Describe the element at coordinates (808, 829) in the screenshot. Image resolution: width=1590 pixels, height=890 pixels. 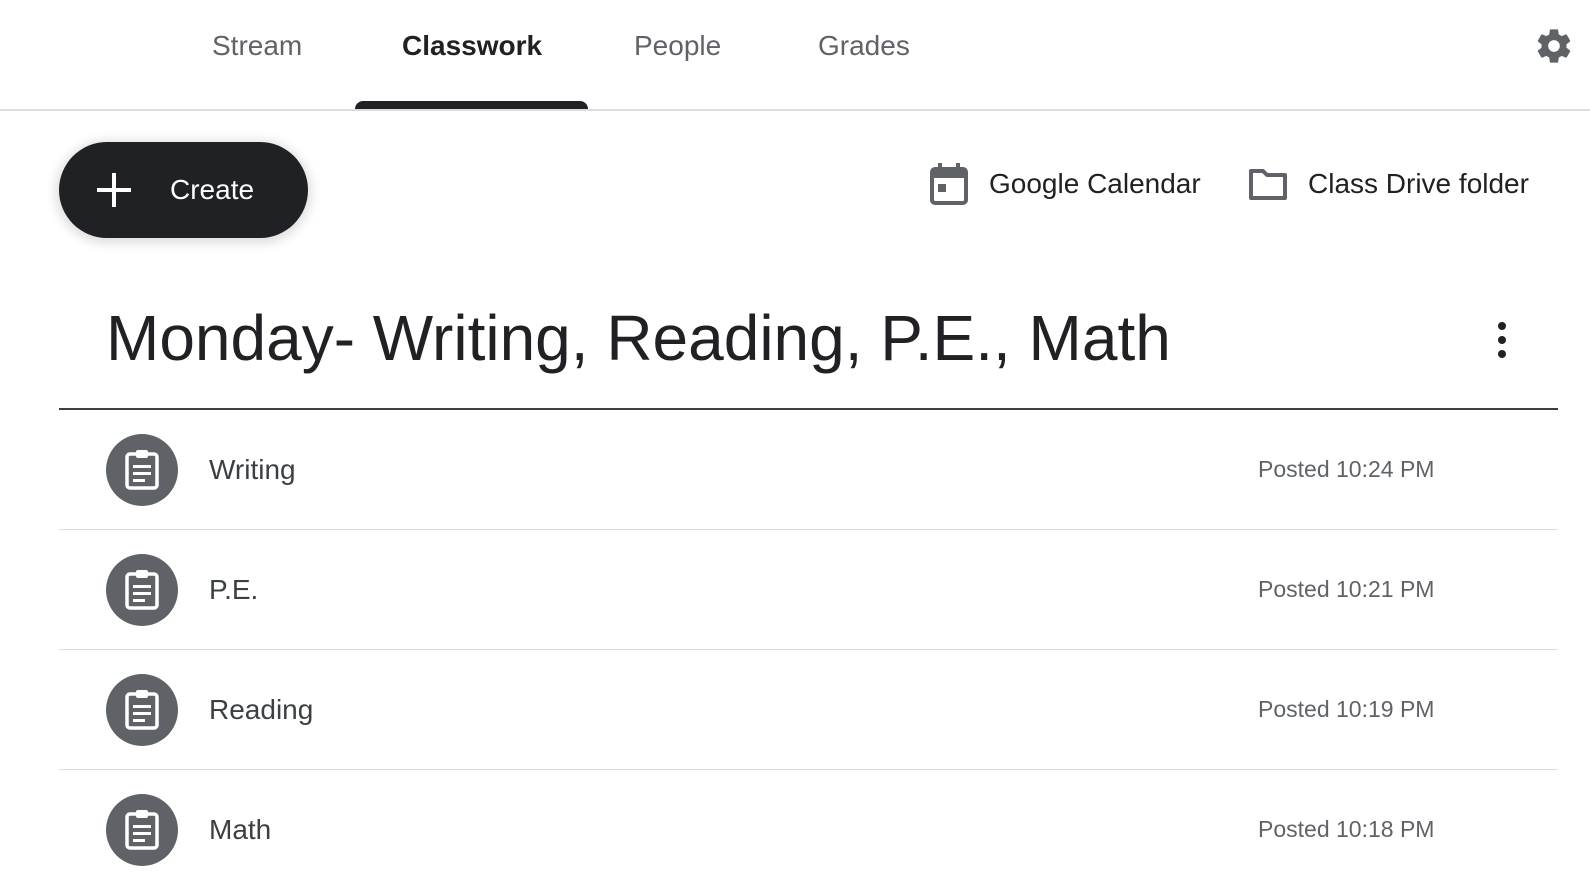
I see `classwork-item-math: Math Posted 10:18 PM` at that location.